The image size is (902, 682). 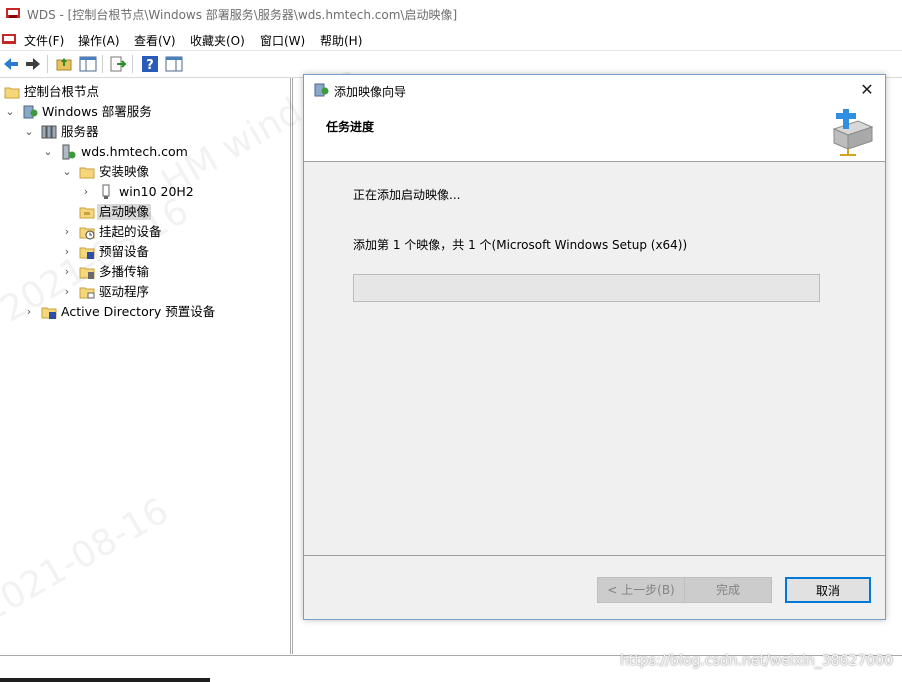 What do you see at coordinates (118, 64) in the screenshot?
I see `export-list-icon` at bounding box center [118, 64].